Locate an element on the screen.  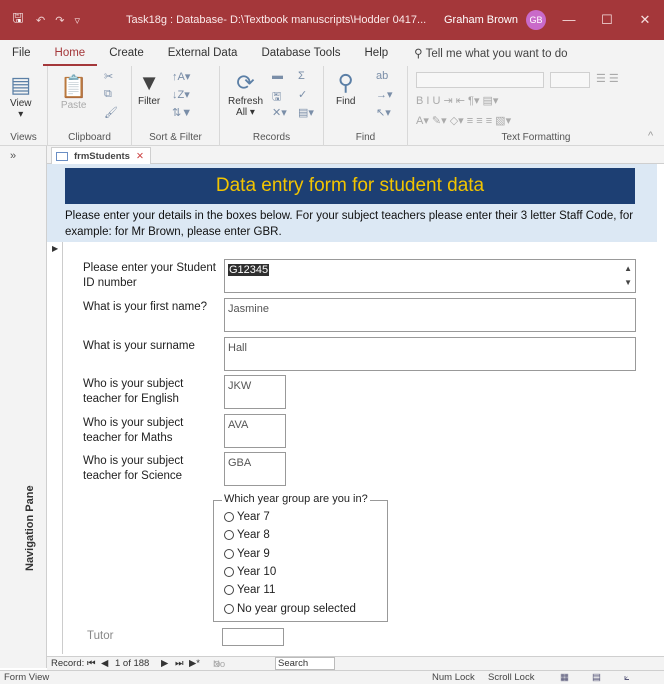
next-record-icon: ▶ is located at coordinates (164, 663).